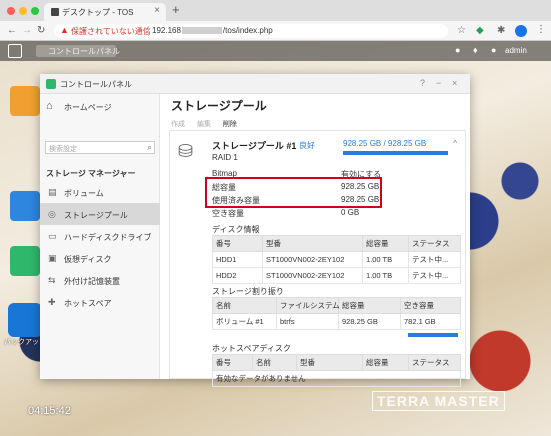  Describe the element at coordinates (336, 378) in the screenshot. I see `table-row: 有効なデータがありません` at that location.